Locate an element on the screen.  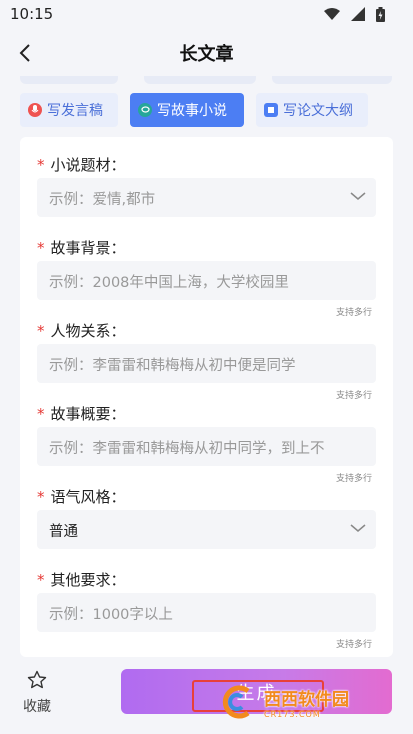
tab-story: 写故事小说 is located at coordinates (187, 110).